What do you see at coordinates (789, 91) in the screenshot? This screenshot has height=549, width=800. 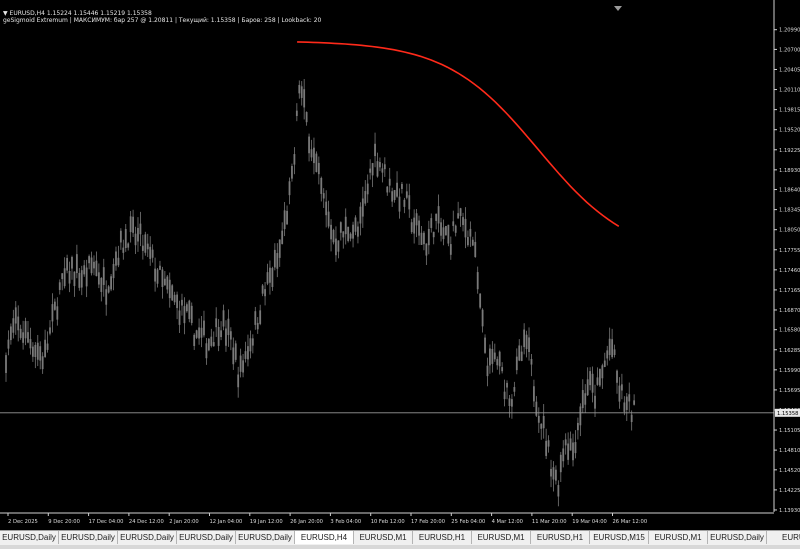 I see `price-tick-label: 1.20110` at bounding box center [789, 91].